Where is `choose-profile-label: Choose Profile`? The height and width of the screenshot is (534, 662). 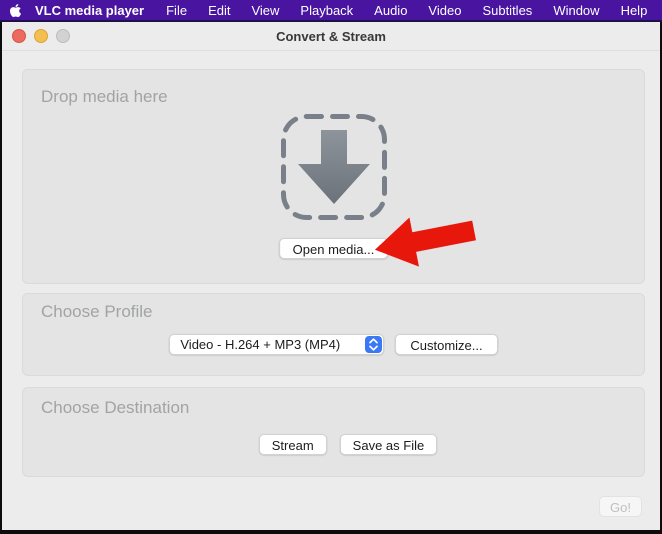 choose-profile-label: Choose Profile is located at coordinates (97, 311).